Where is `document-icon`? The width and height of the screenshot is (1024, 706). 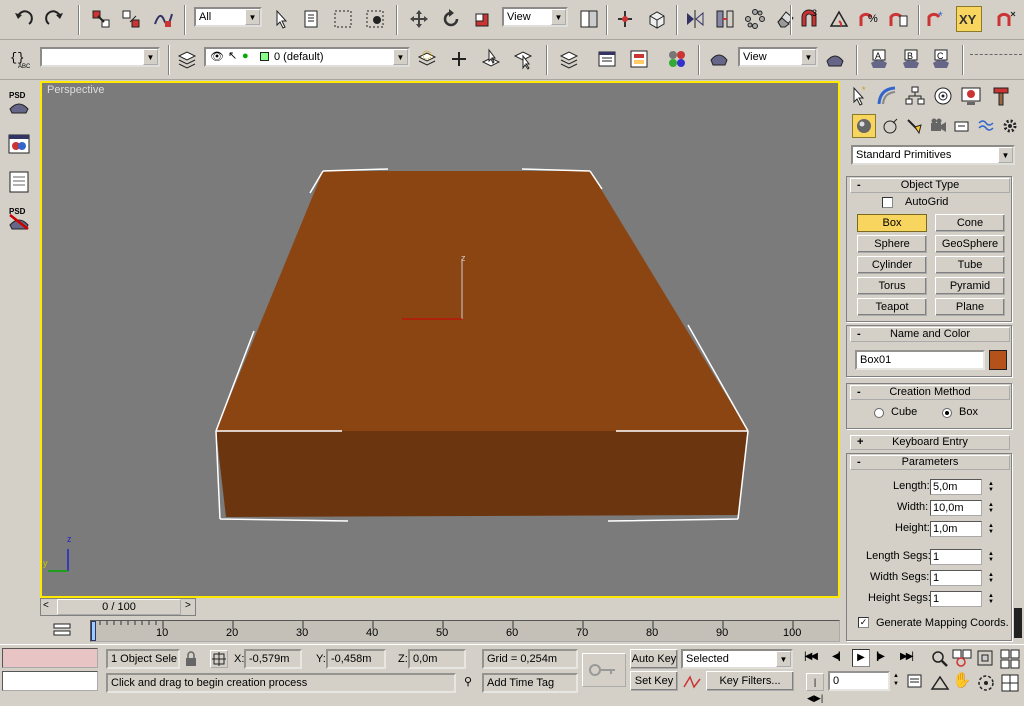
document-icon is located at coordinates (19, 182).